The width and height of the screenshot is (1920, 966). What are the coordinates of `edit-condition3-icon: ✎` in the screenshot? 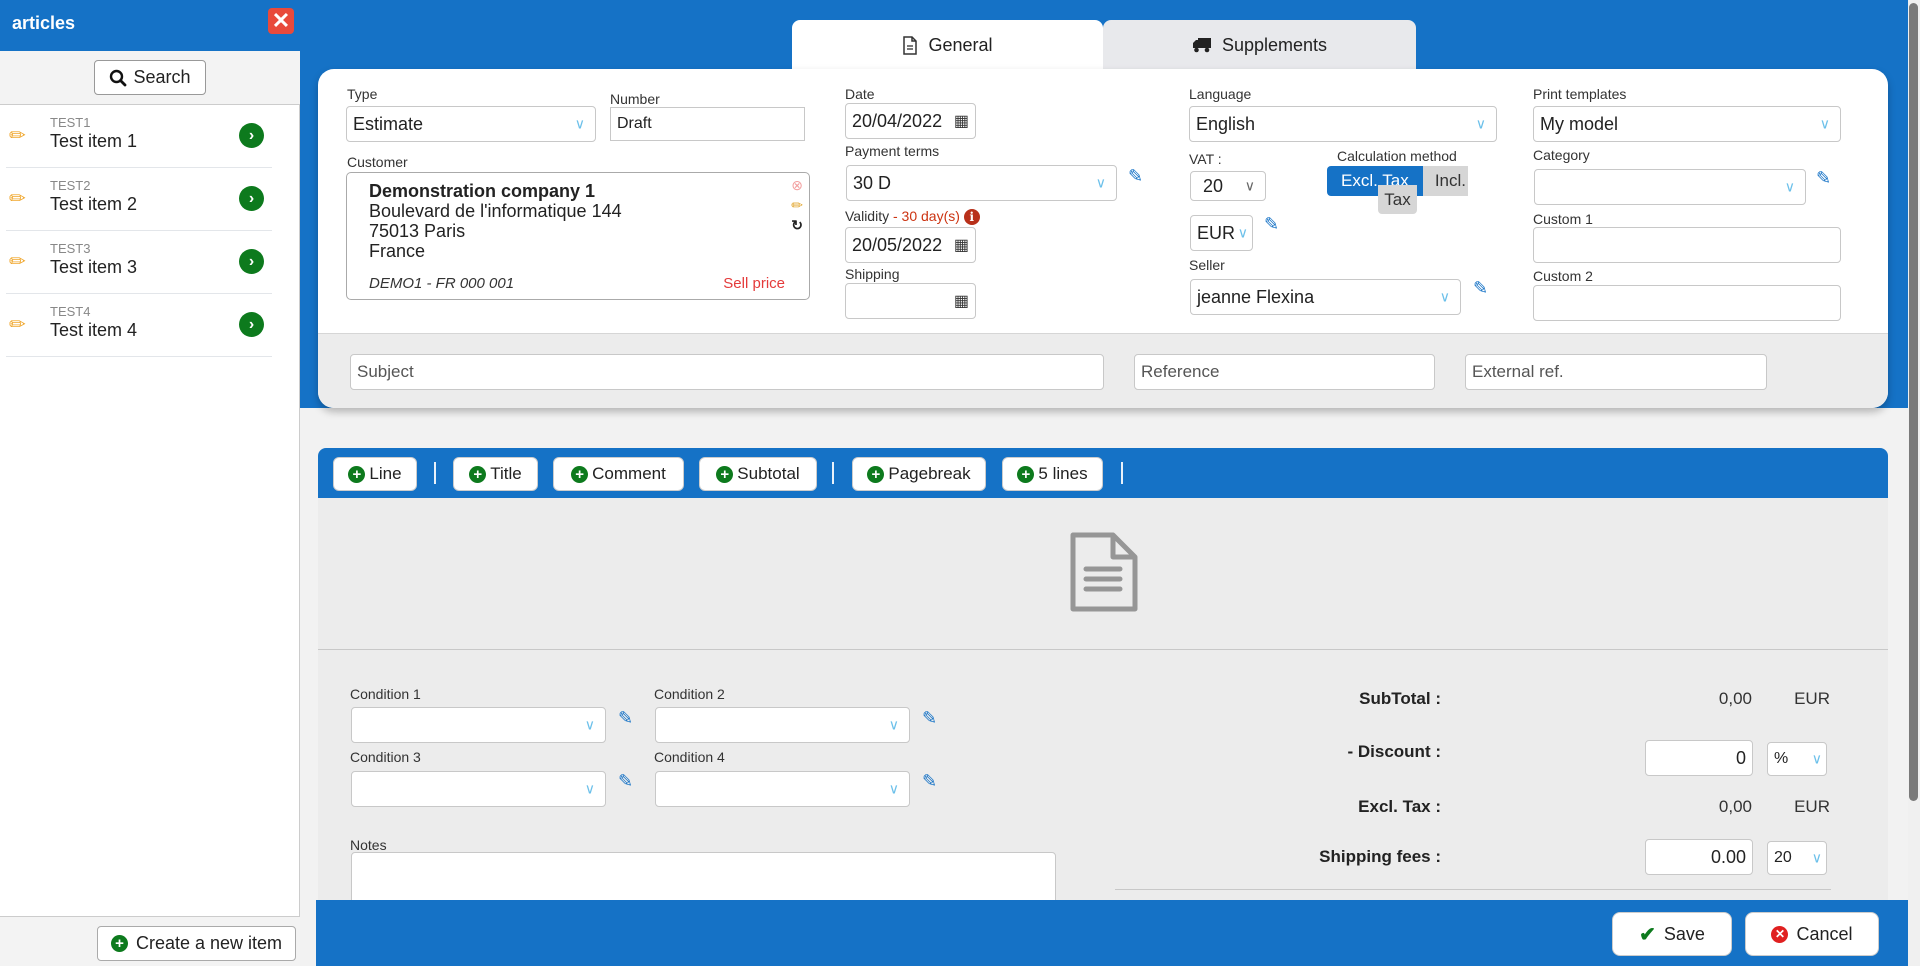 It's located at (625, 781).